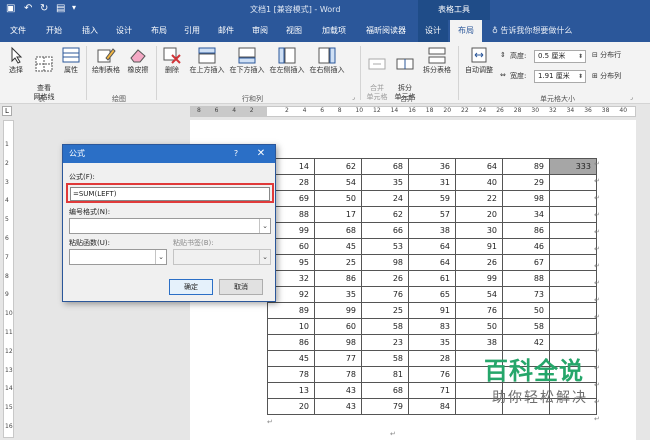 This screenshot has width=650, height=440. I want to click on table-cell: 34, so click(526, 214).